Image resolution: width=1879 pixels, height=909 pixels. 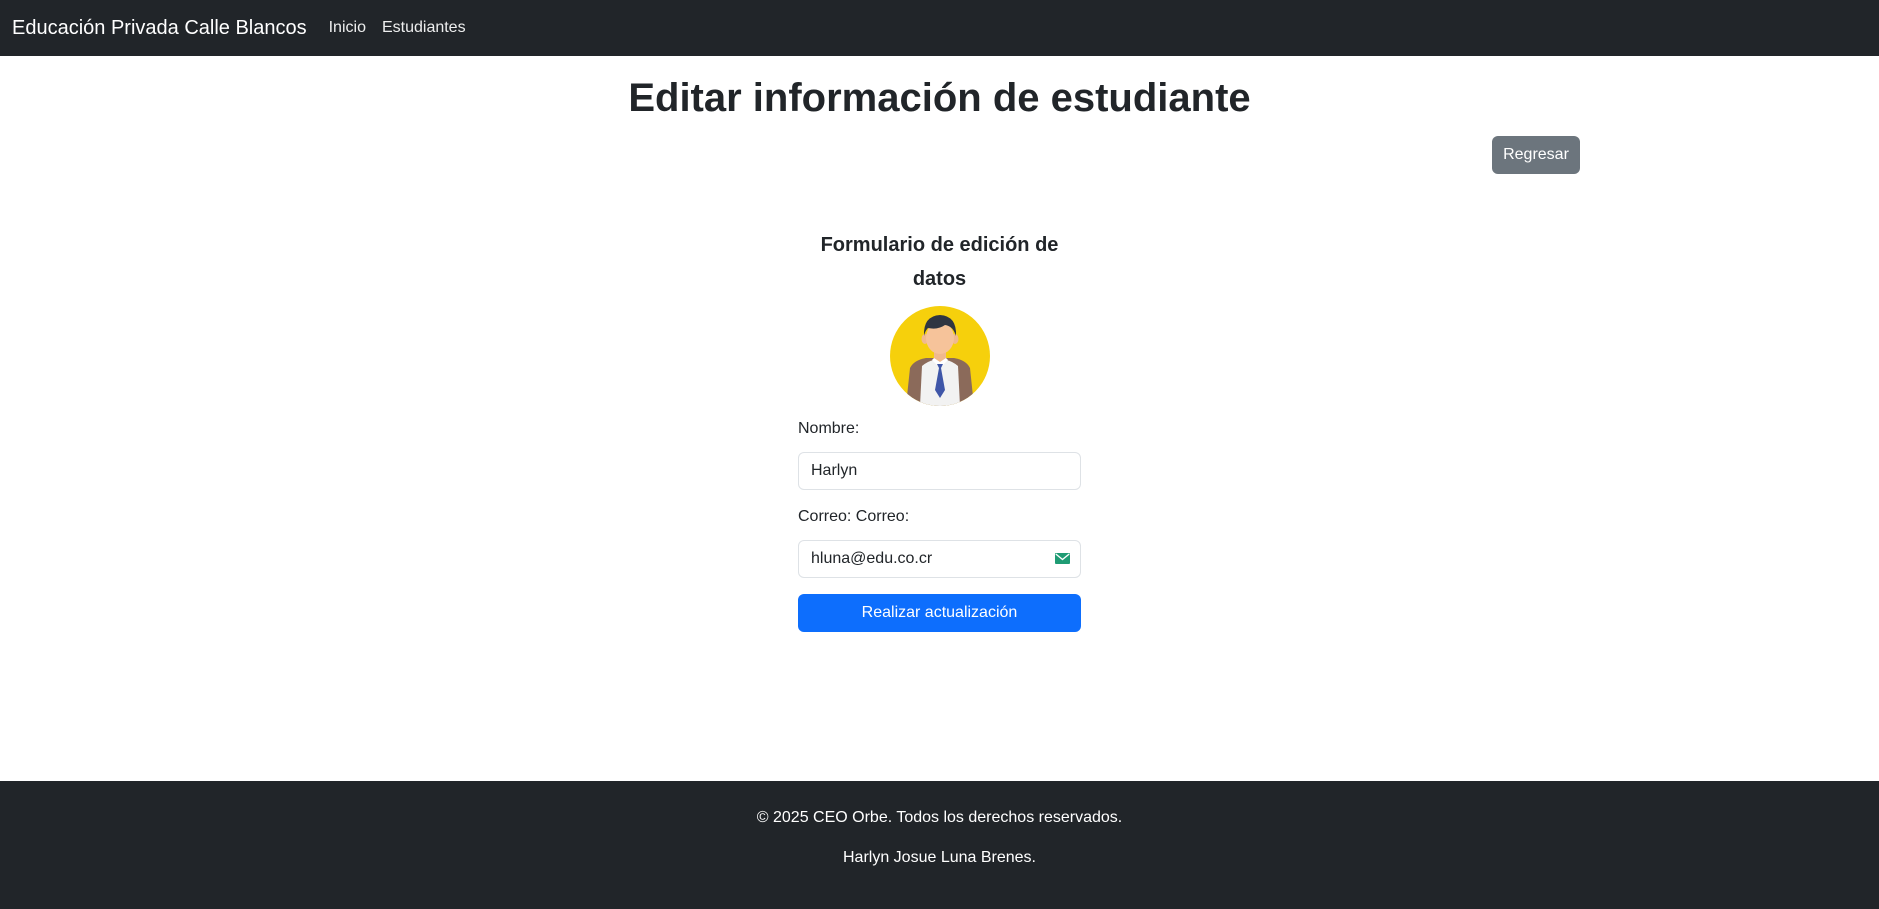 I want to click on form-title: Formulario de edición de datos, so click(x=939, y=262).